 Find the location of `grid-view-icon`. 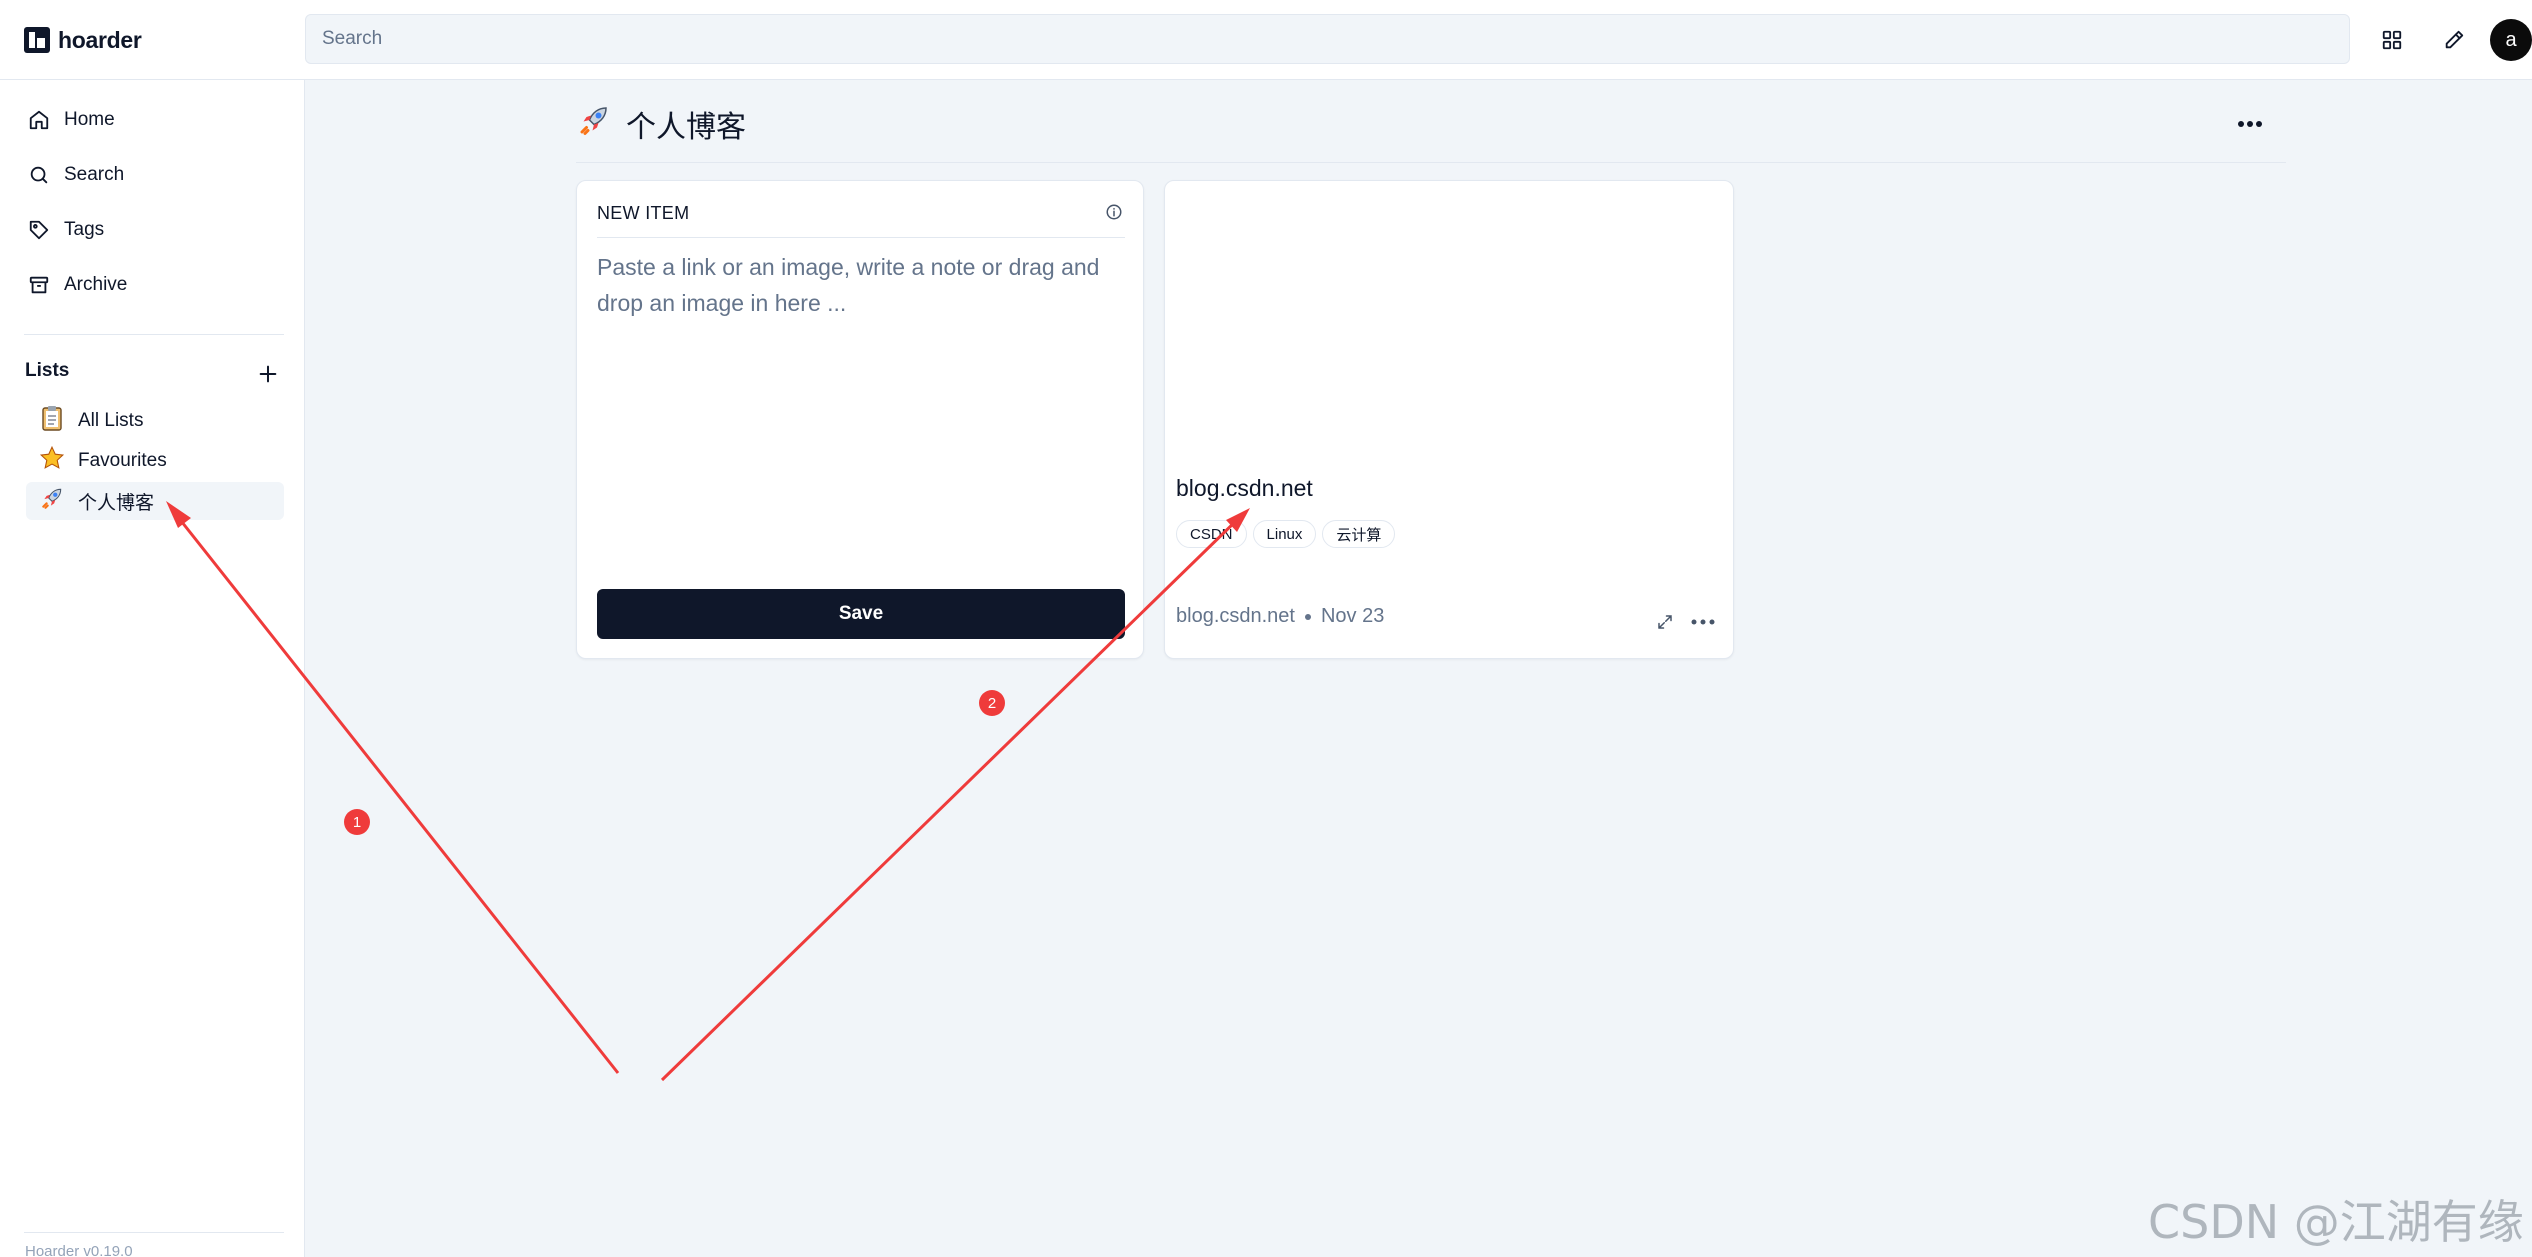

grid-view-icon is located at coordinates (2392, 40).